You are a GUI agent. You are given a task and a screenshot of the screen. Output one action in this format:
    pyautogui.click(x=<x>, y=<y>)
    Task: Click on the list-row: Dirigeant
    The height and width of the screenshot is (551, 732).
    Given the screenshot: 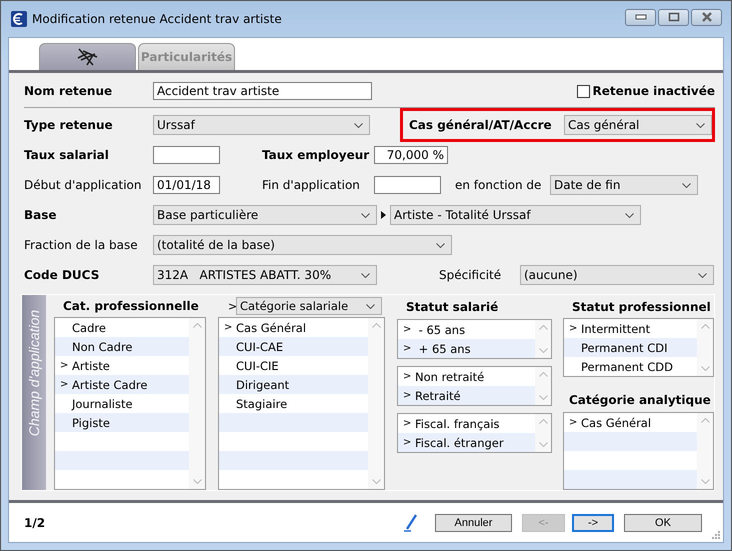 What is the action you would take?
    pyautogui.click(x=293, y=384)
    